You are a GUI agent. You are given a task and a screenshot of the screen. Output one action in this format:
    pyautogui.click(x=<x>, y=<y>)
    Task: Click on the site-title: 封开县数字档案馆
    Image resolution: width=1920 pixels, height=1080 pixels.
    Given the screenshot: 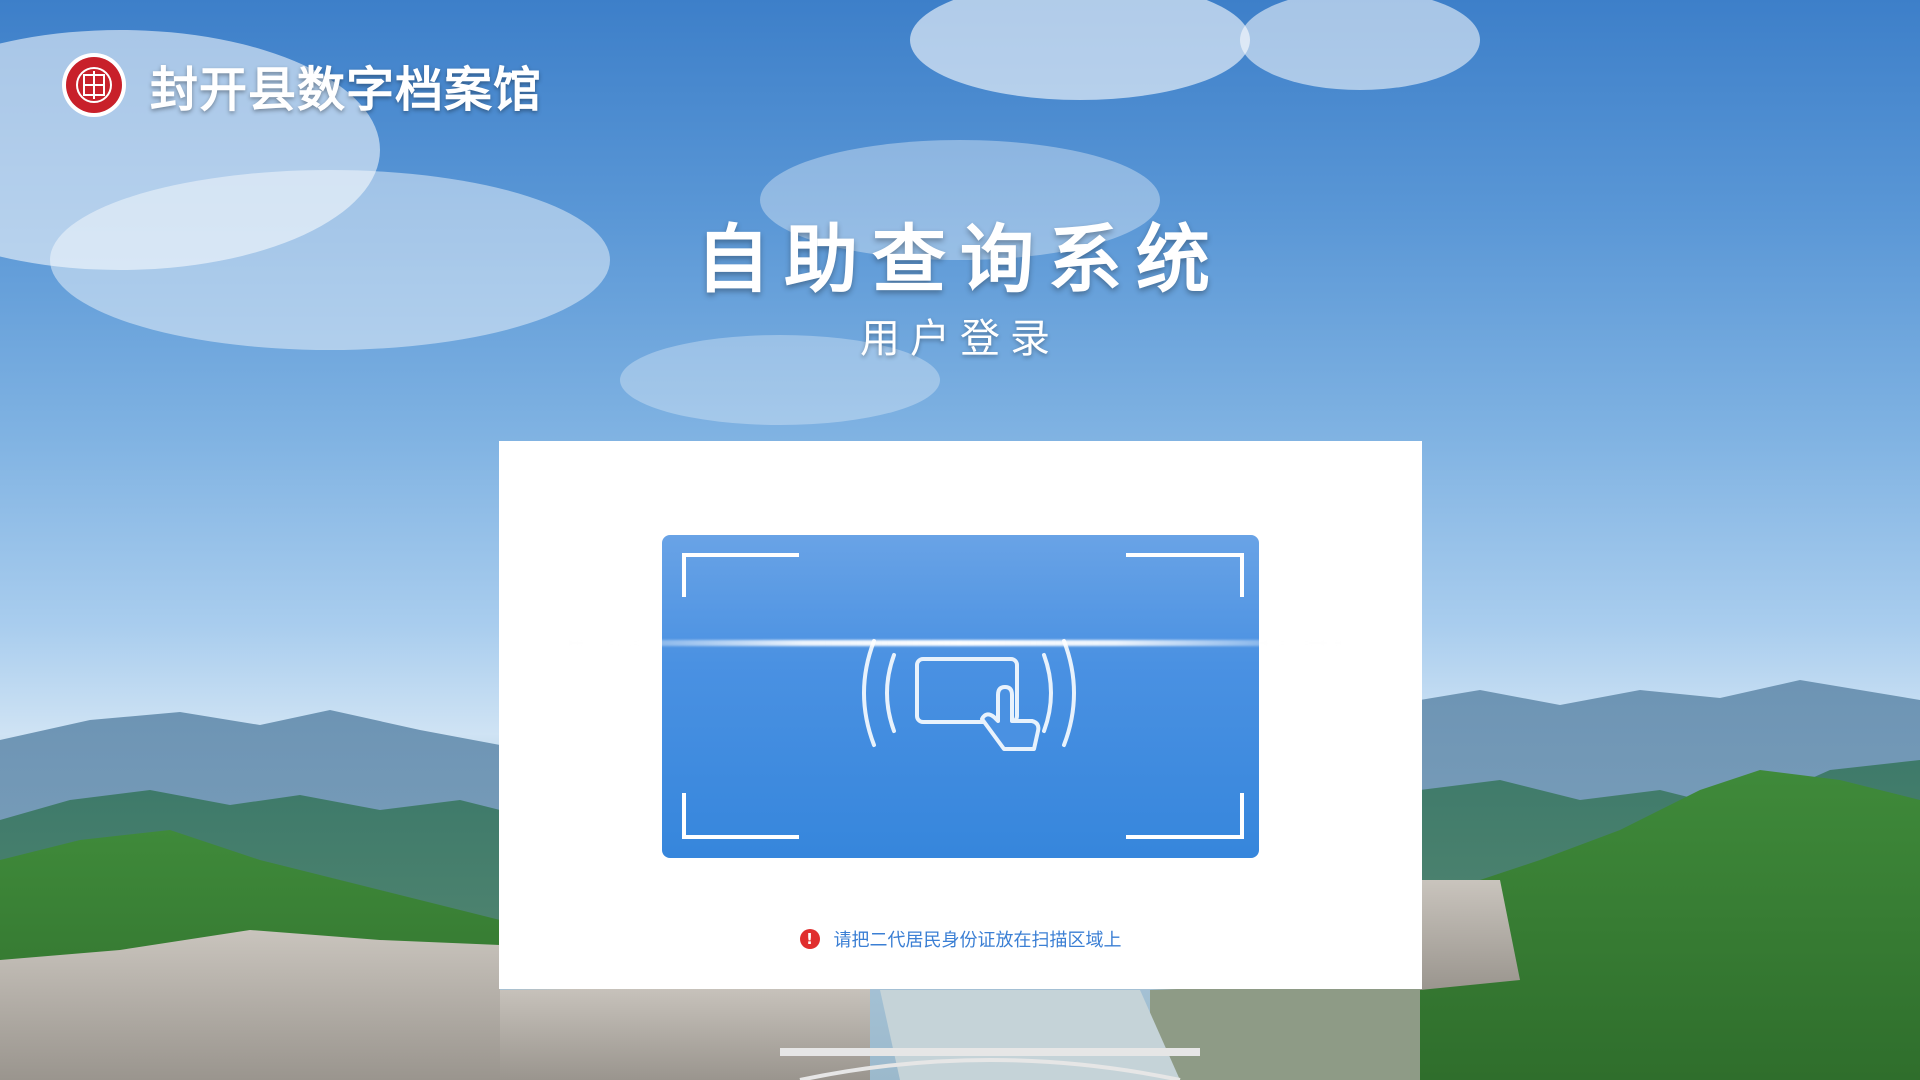 What is the action you would take?
    pyautogui.click(x=346, y=90)
    